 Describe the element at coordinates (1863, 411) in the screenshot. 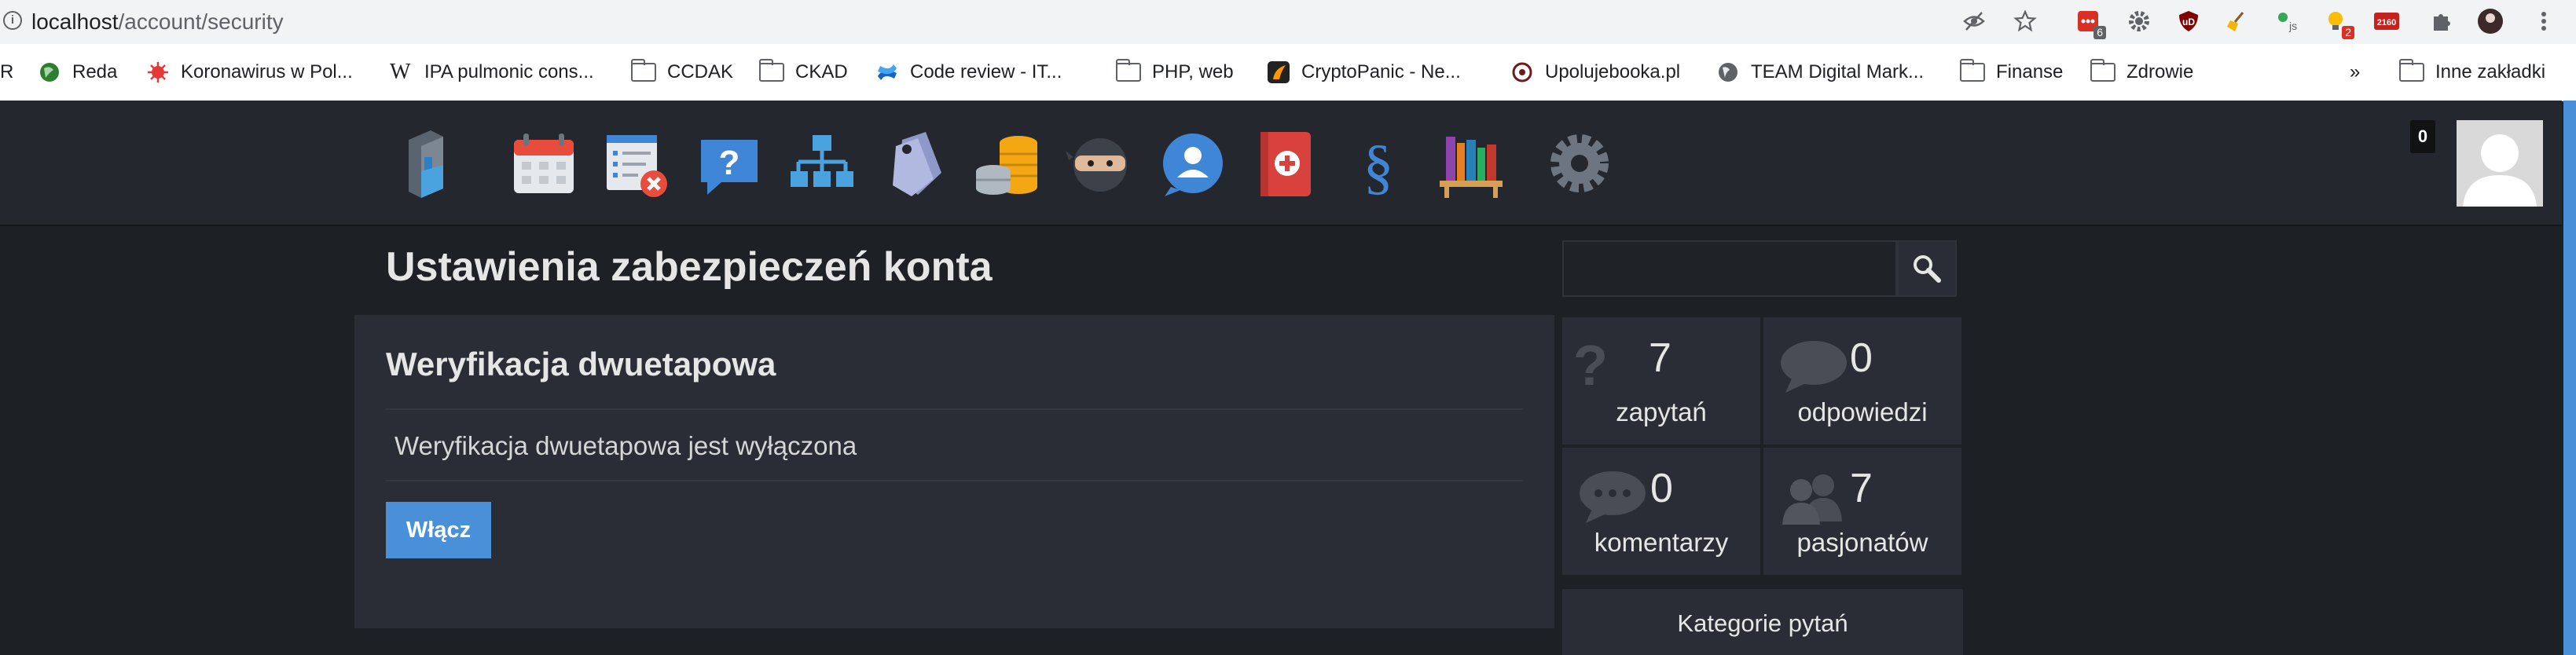

I see `stat-label: odpowiedzi` at that location.